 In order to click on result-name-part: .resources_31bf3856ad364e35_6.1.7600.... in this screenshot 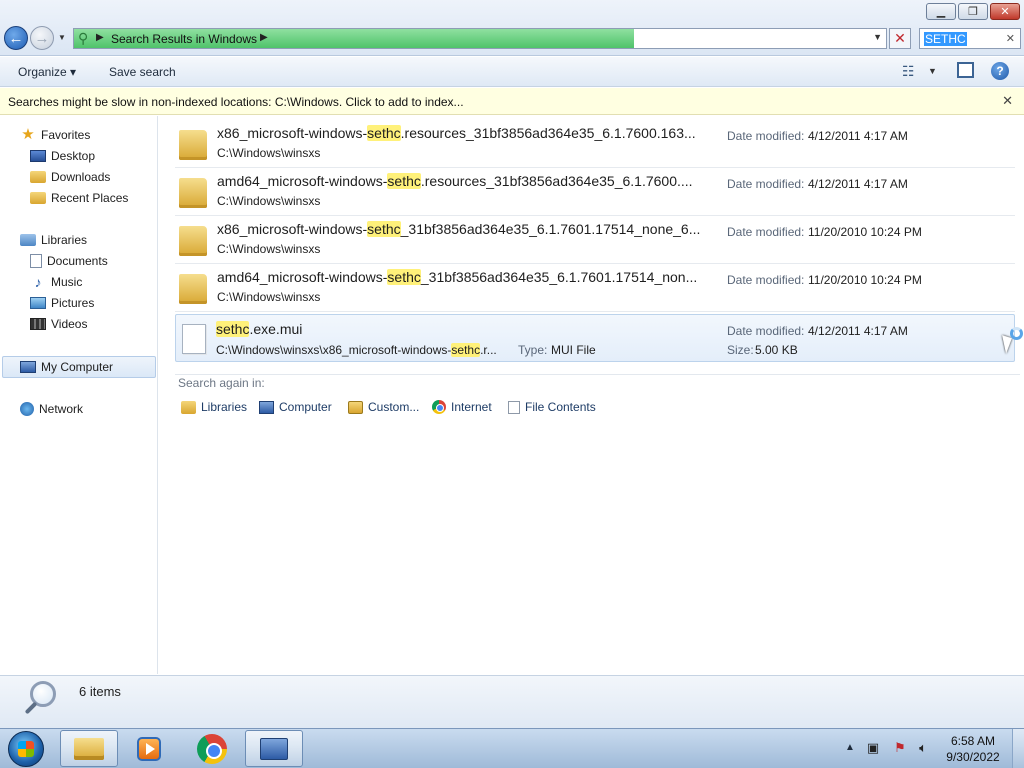, I will do `click(556, 181)`.